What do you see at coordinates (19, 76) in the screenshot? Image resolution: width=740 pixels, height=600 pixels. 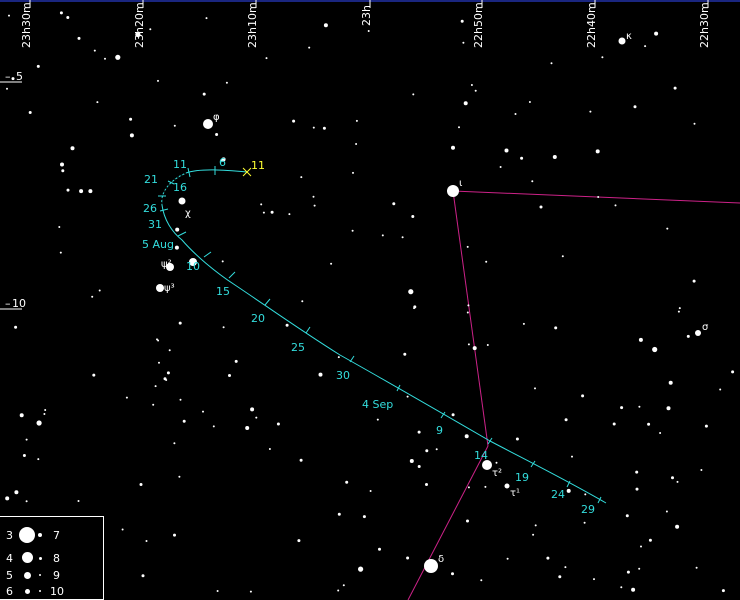 I see `dec-label: 5` at bounding box center [19, 76].